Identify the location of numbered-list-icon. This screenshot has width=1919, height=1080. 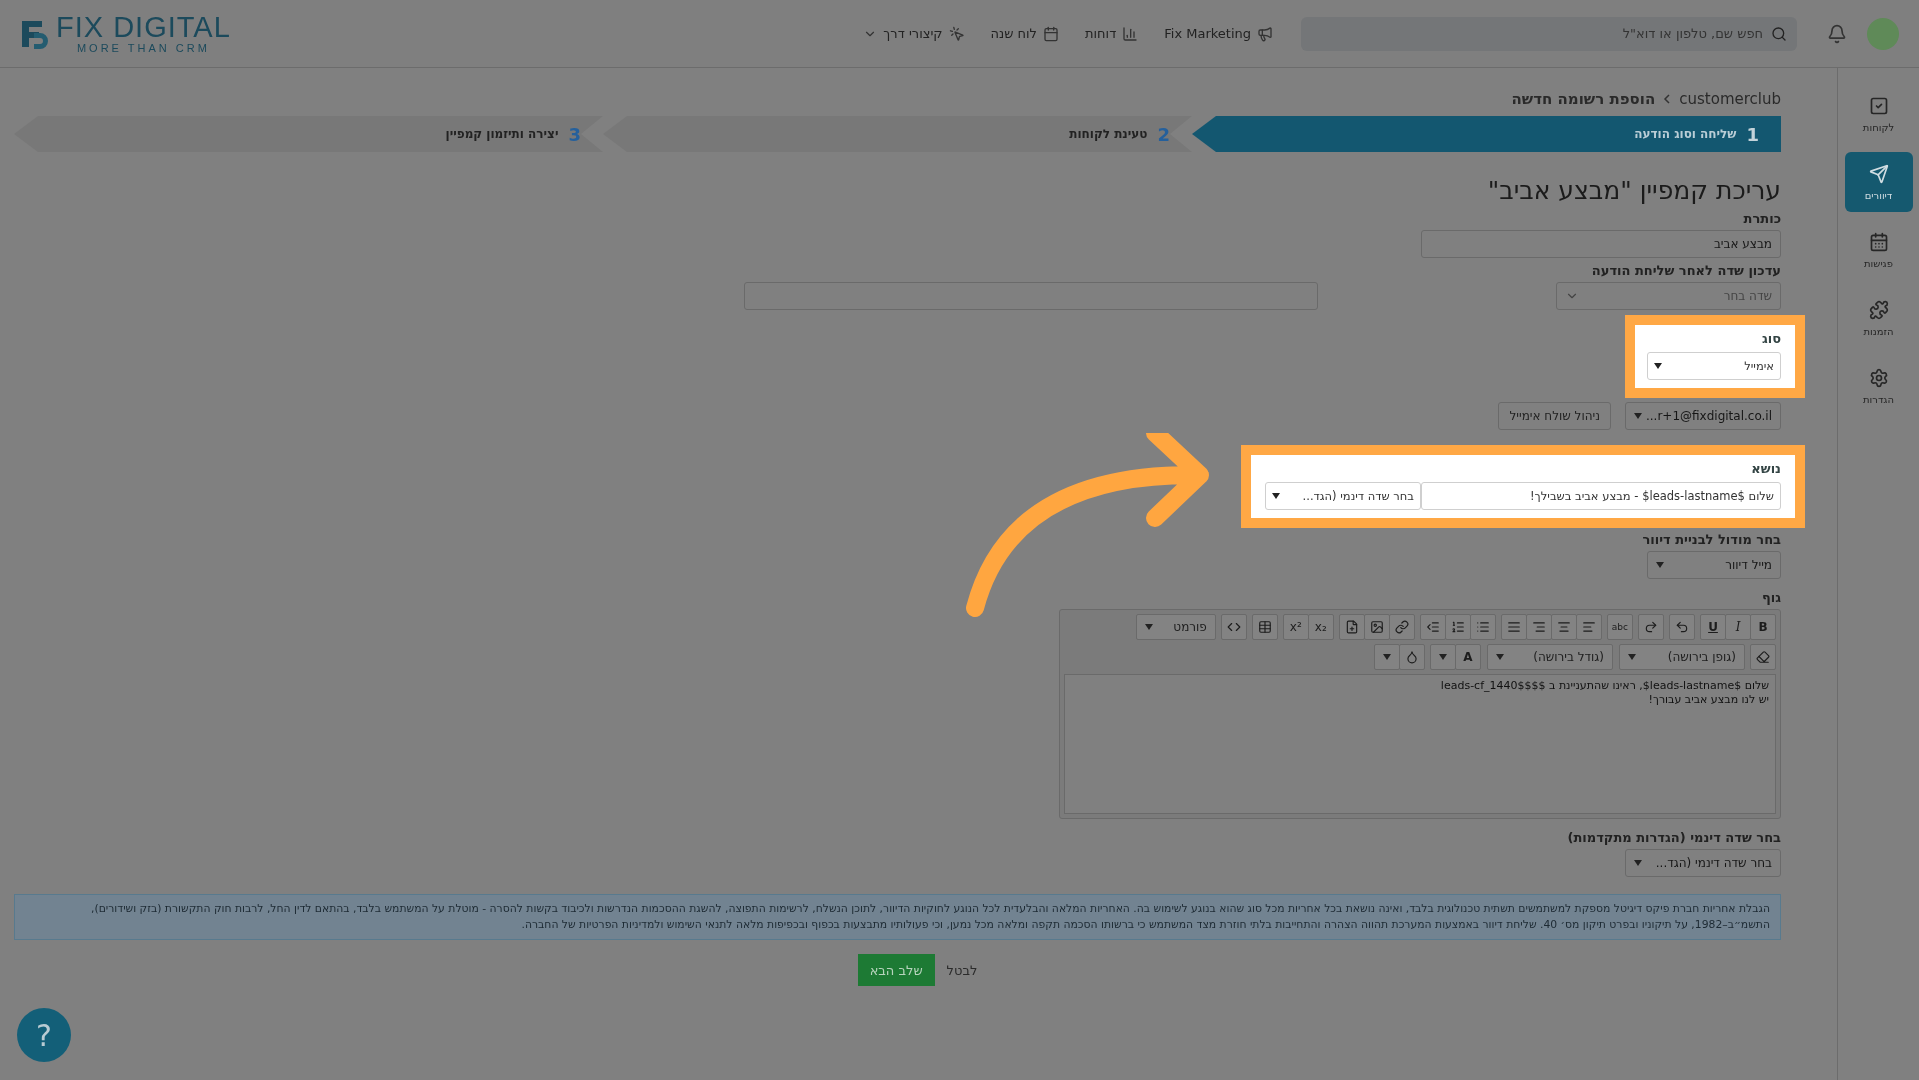
(1457, 627).